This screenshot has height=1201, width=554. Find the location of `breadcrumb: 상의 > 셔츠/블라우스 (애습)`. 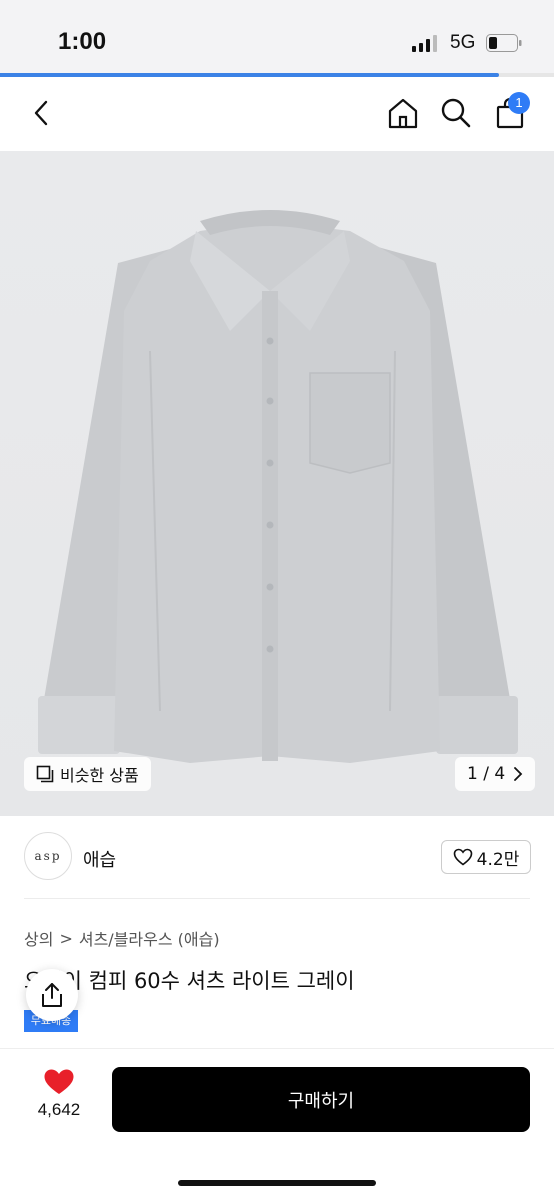

breadcrumb: 상의 > 셔츠/블라우스 (애습) is located at coordinates (122, 938).